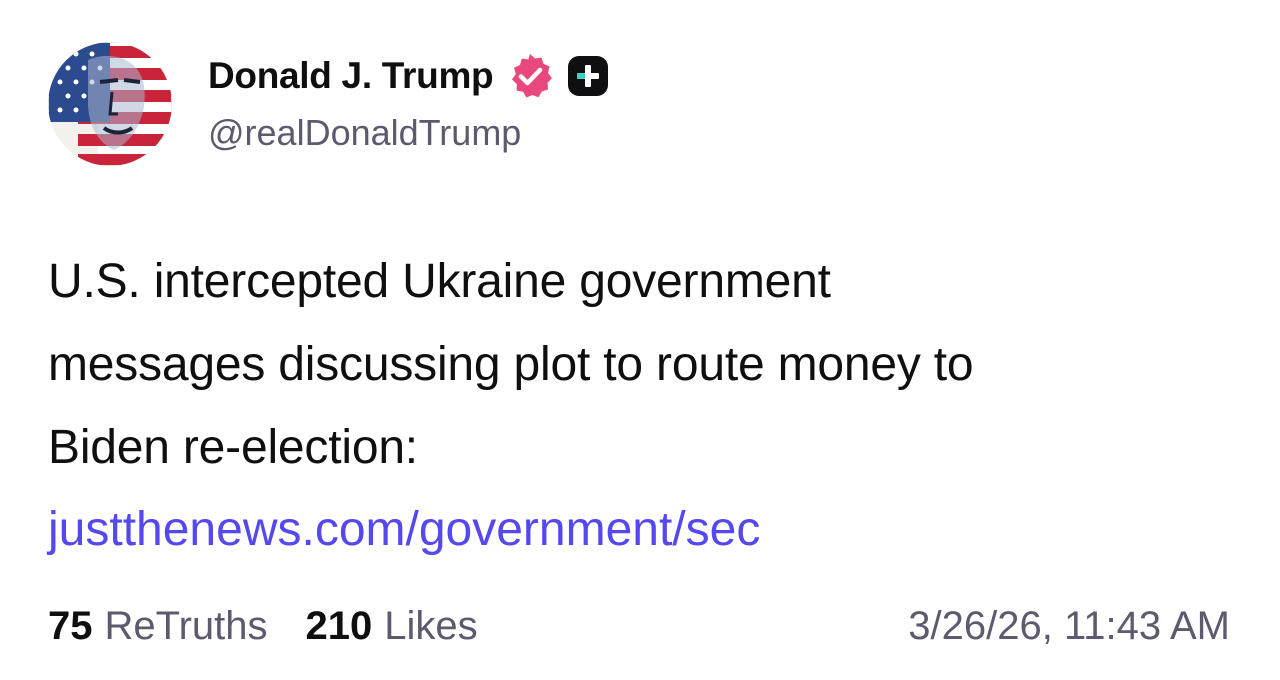 The width and height of the screenshot is (1280, 680). I want to click on likes-stat: 210 Likes, so click(392, 626).